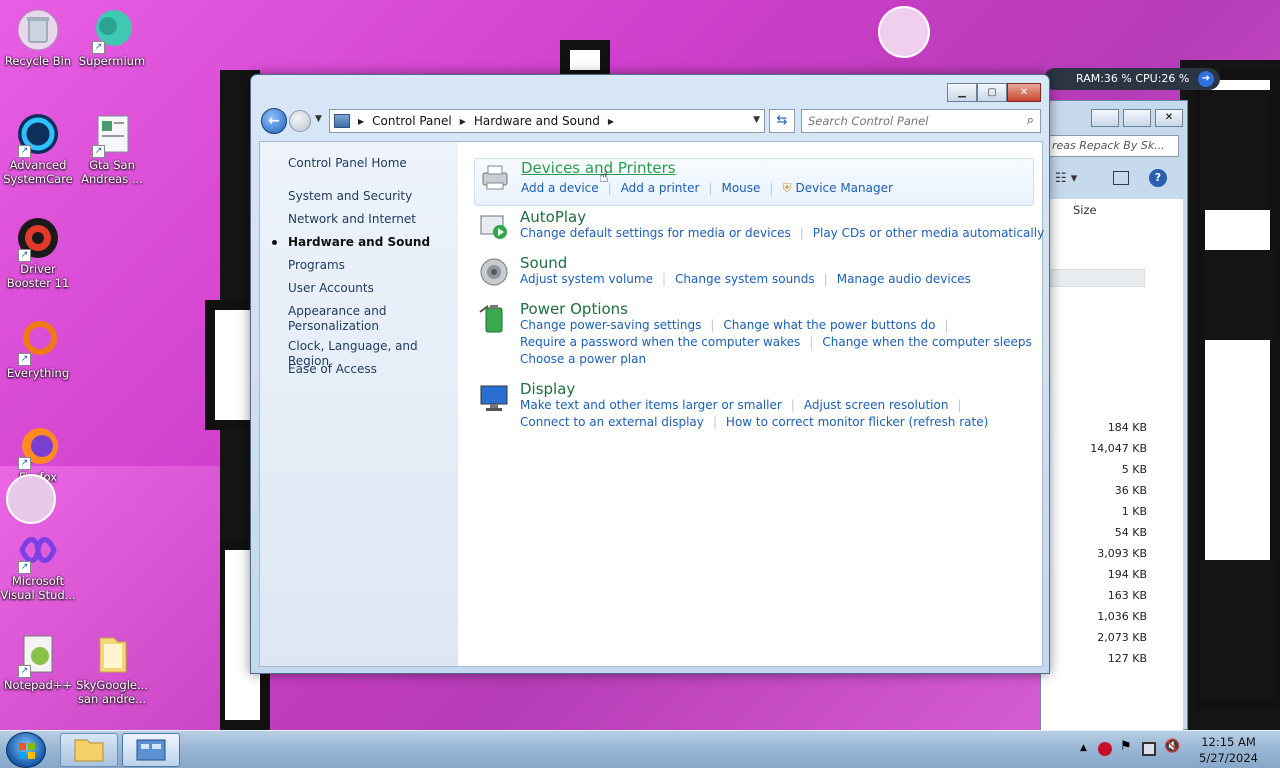  Describe the element at coordinates (1087, 750) in the screenshot. I see `show-hidden-icons-button: ▲` at that location.